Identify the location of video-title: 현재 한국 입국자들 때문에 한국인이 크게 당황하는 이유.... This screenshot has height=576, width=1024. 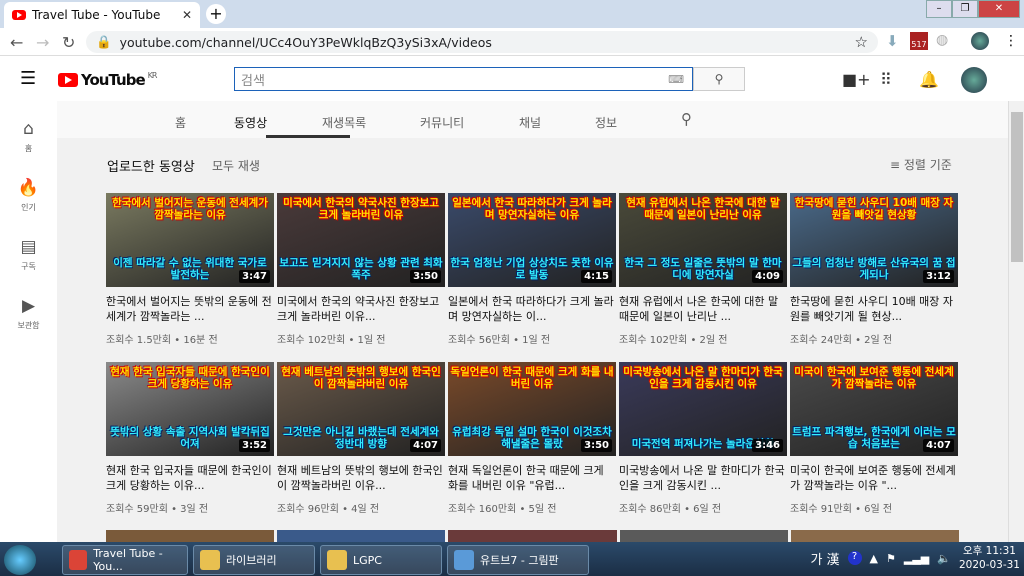
(190, 478).